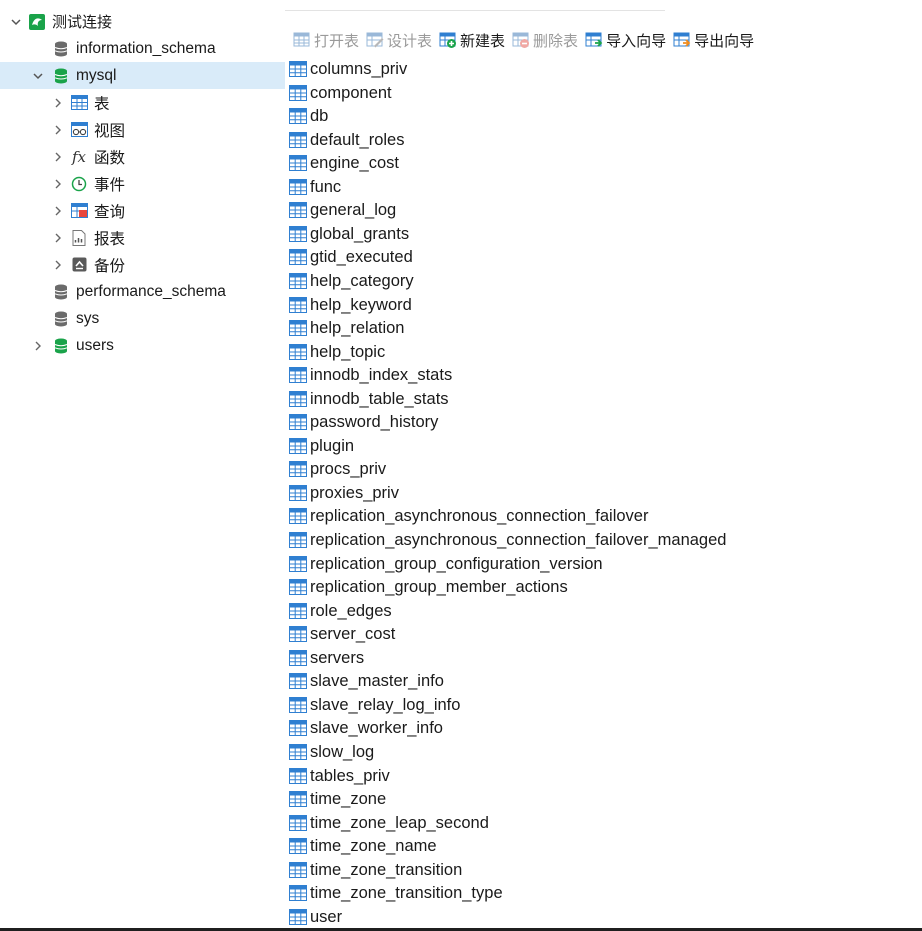  What do you see at coordinates (363, 422) in the screenshot?
I see `table-list-item: password_history` at bounding box center [363, 422].